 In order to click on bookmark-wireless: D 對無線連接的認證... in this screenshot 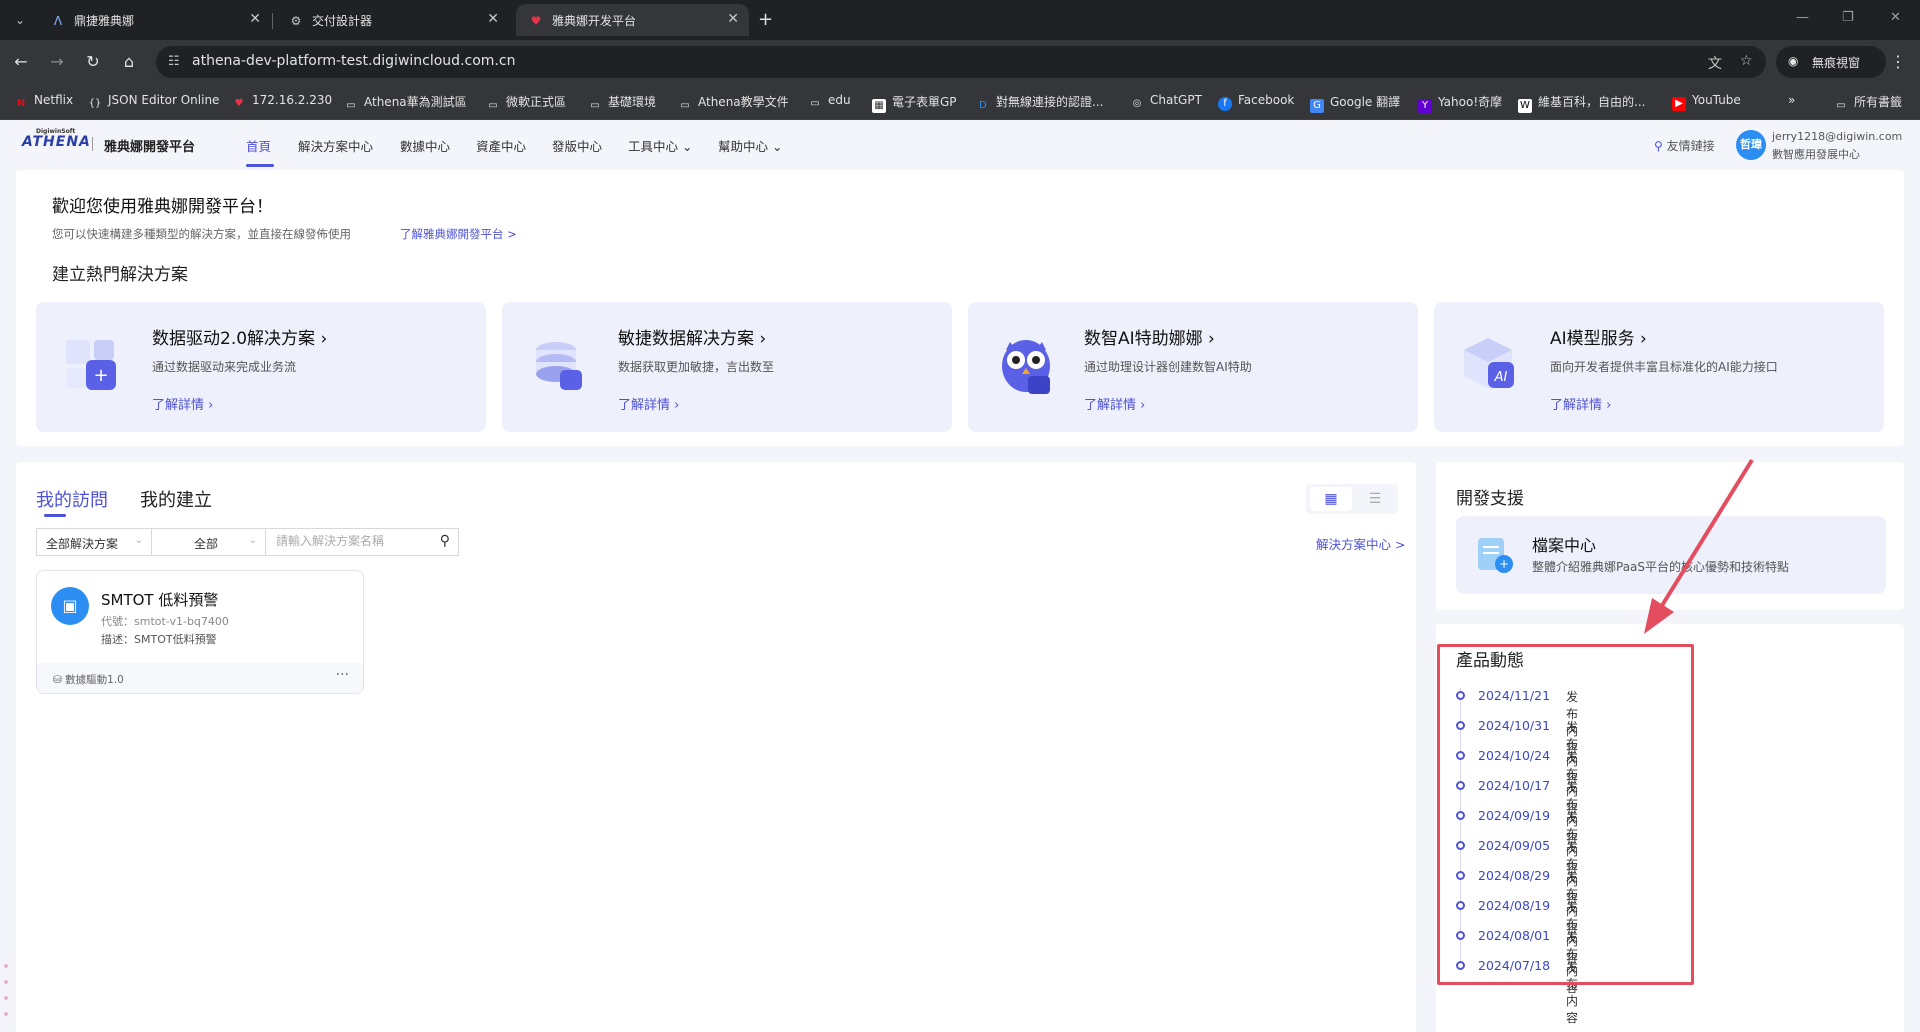, I will do `click(1039, 103)`.